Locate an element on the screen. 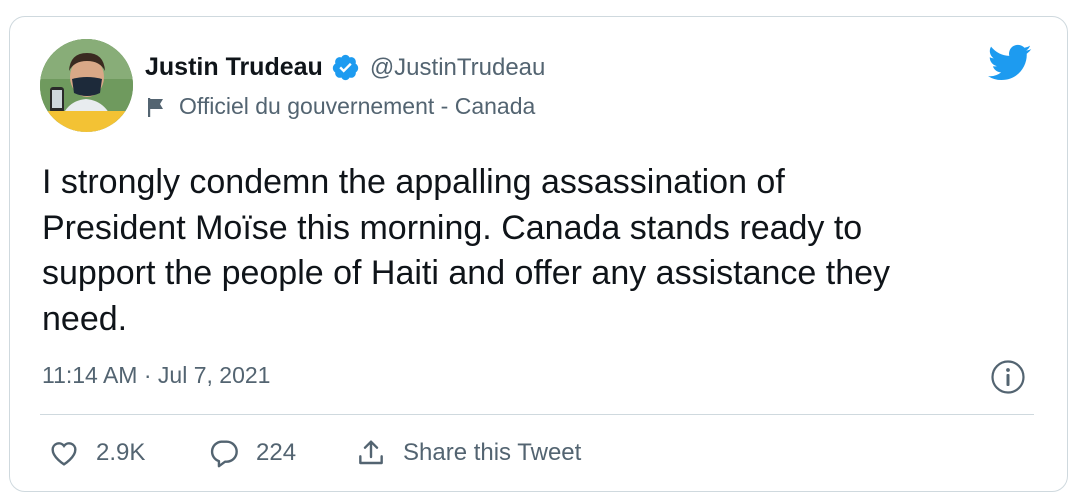  author-row: Justin Trudeau @JustinTrudeau is located at coordinates (345, 67).